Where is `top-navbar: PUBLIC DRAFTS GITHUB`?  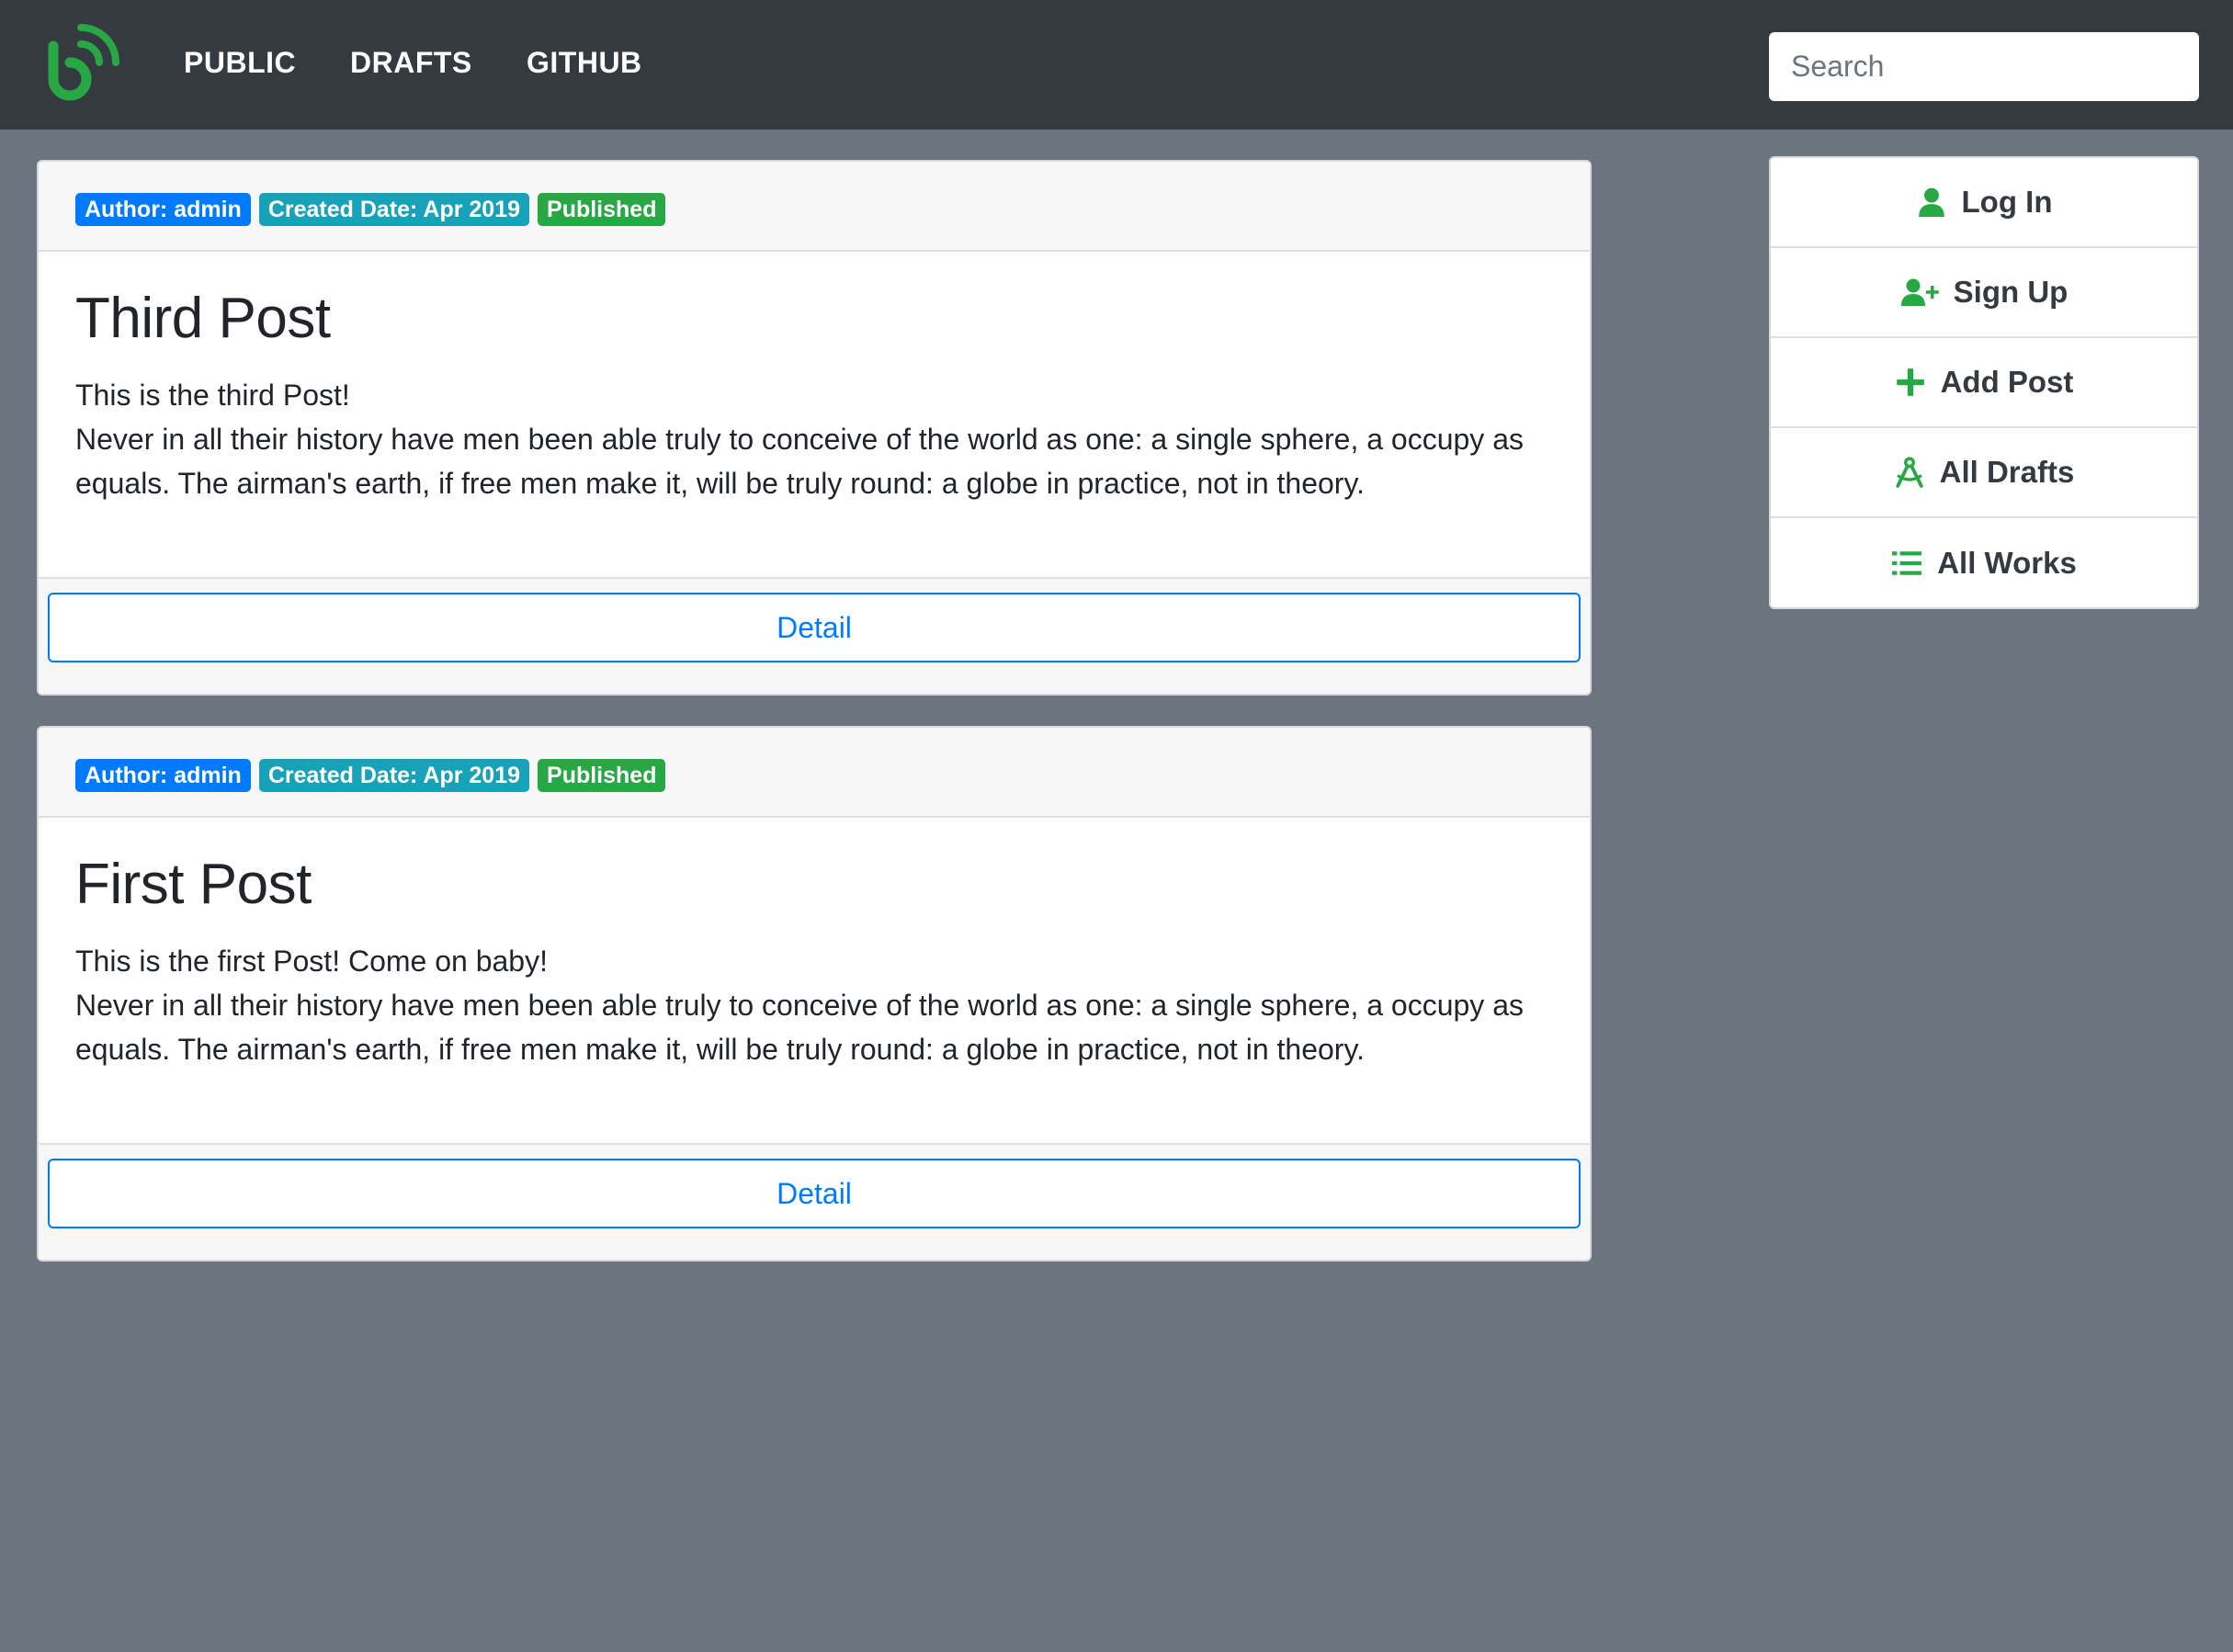
top-navbar: PUBLIC DRAFTS GITHUB is located at coordinates (1116, 65).